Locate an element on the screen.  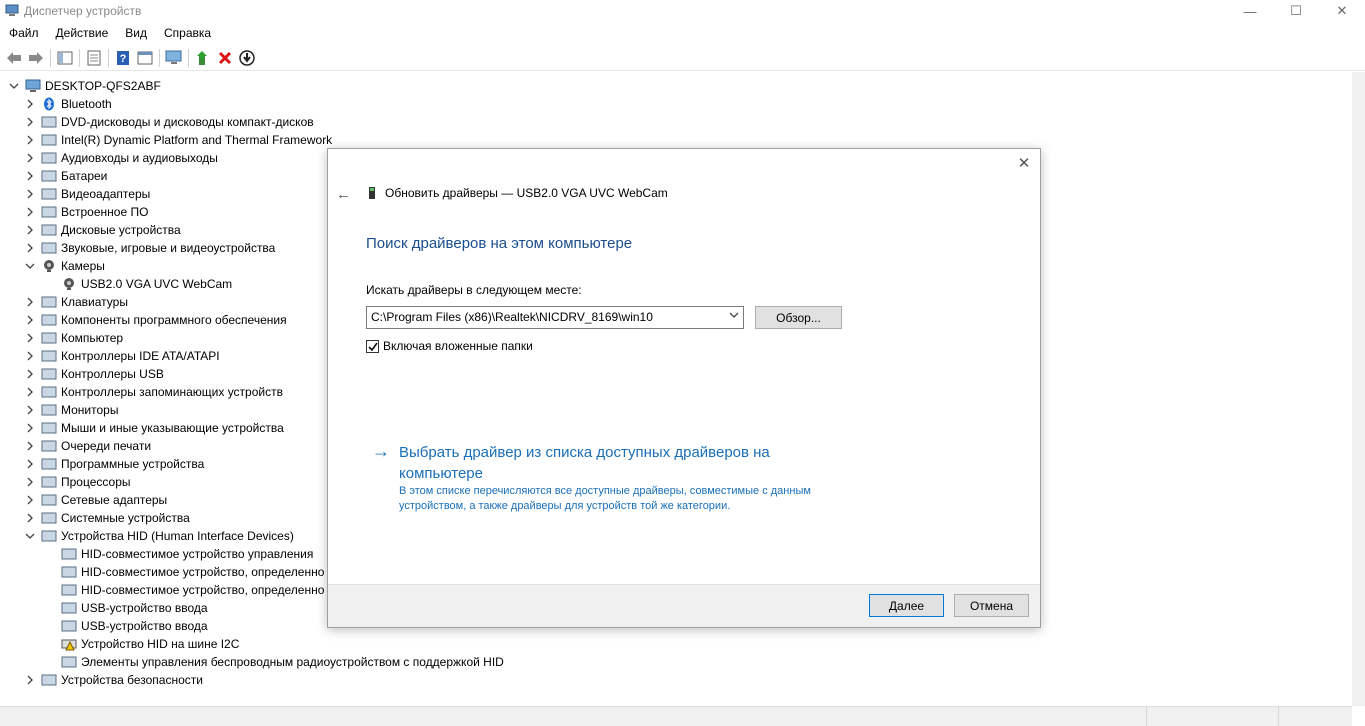
menu-view: Вид is located at coordinates (135, 33).